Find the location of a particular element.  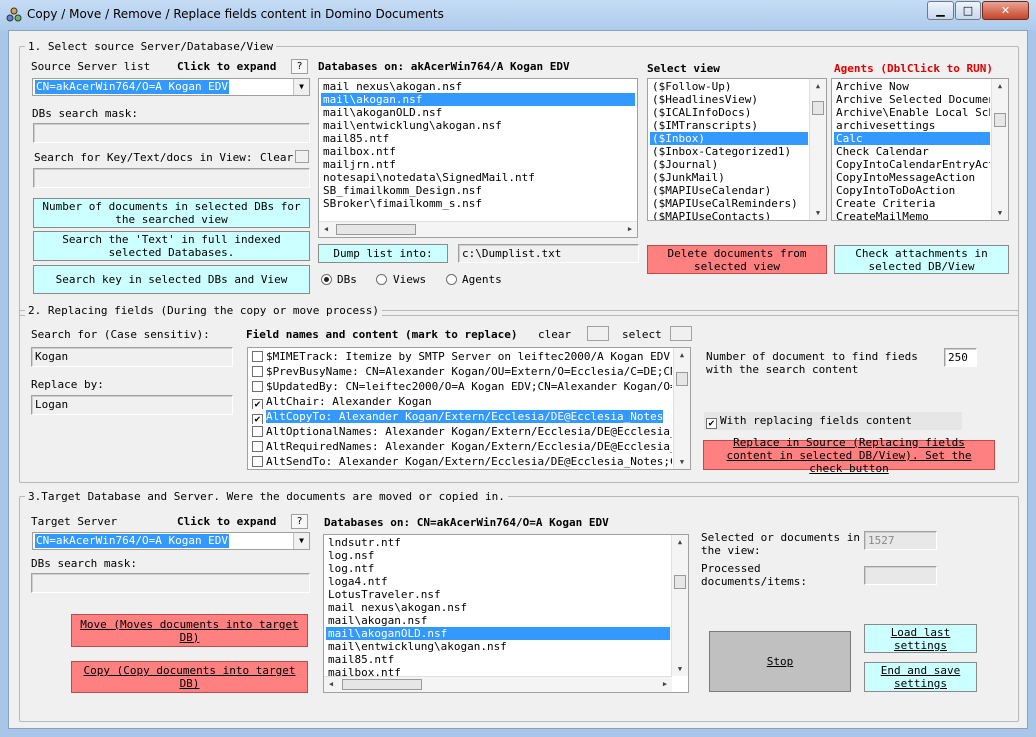

radio-agents is located at coordinates (451, 279).